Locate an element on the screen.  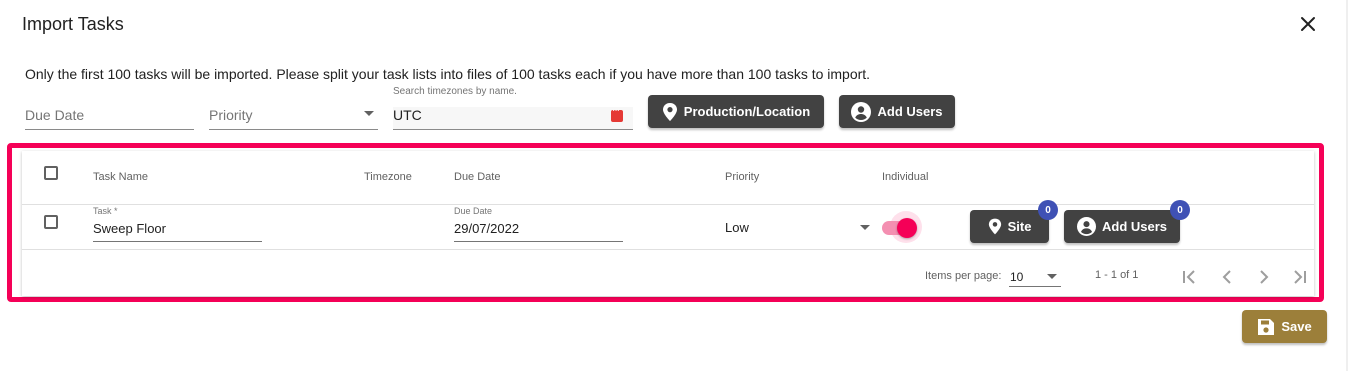
chevron-right-icon is located at coordinates (1264, 277).